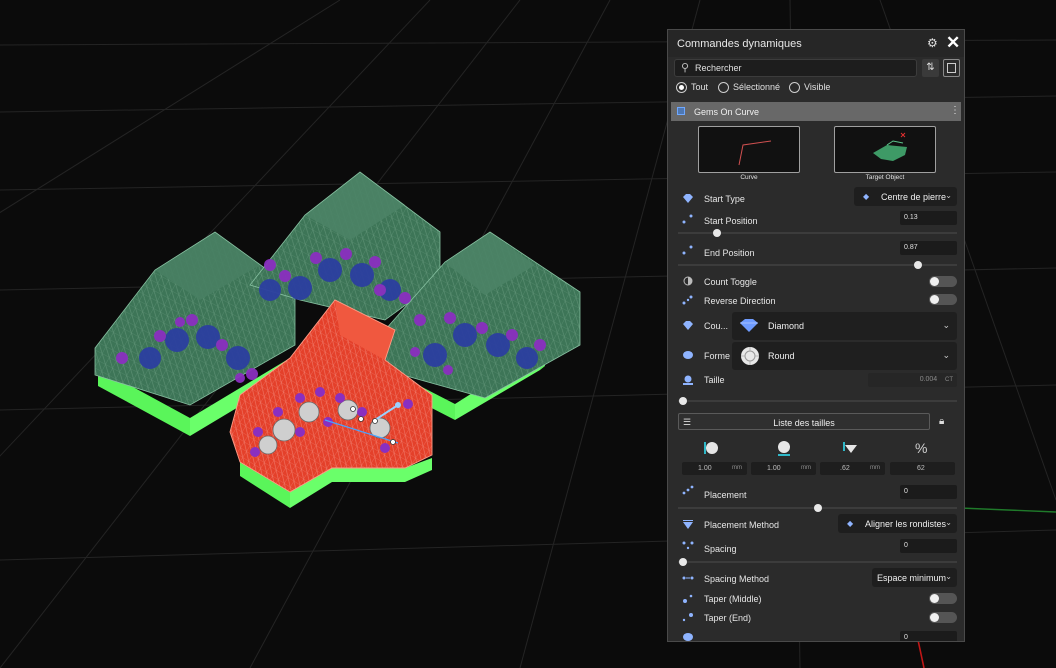  What do you see at coordinates (906, 524) in the screenshot?
I see `placement-method-value: Aligner les rondistes` at bounding box center [906, 524].